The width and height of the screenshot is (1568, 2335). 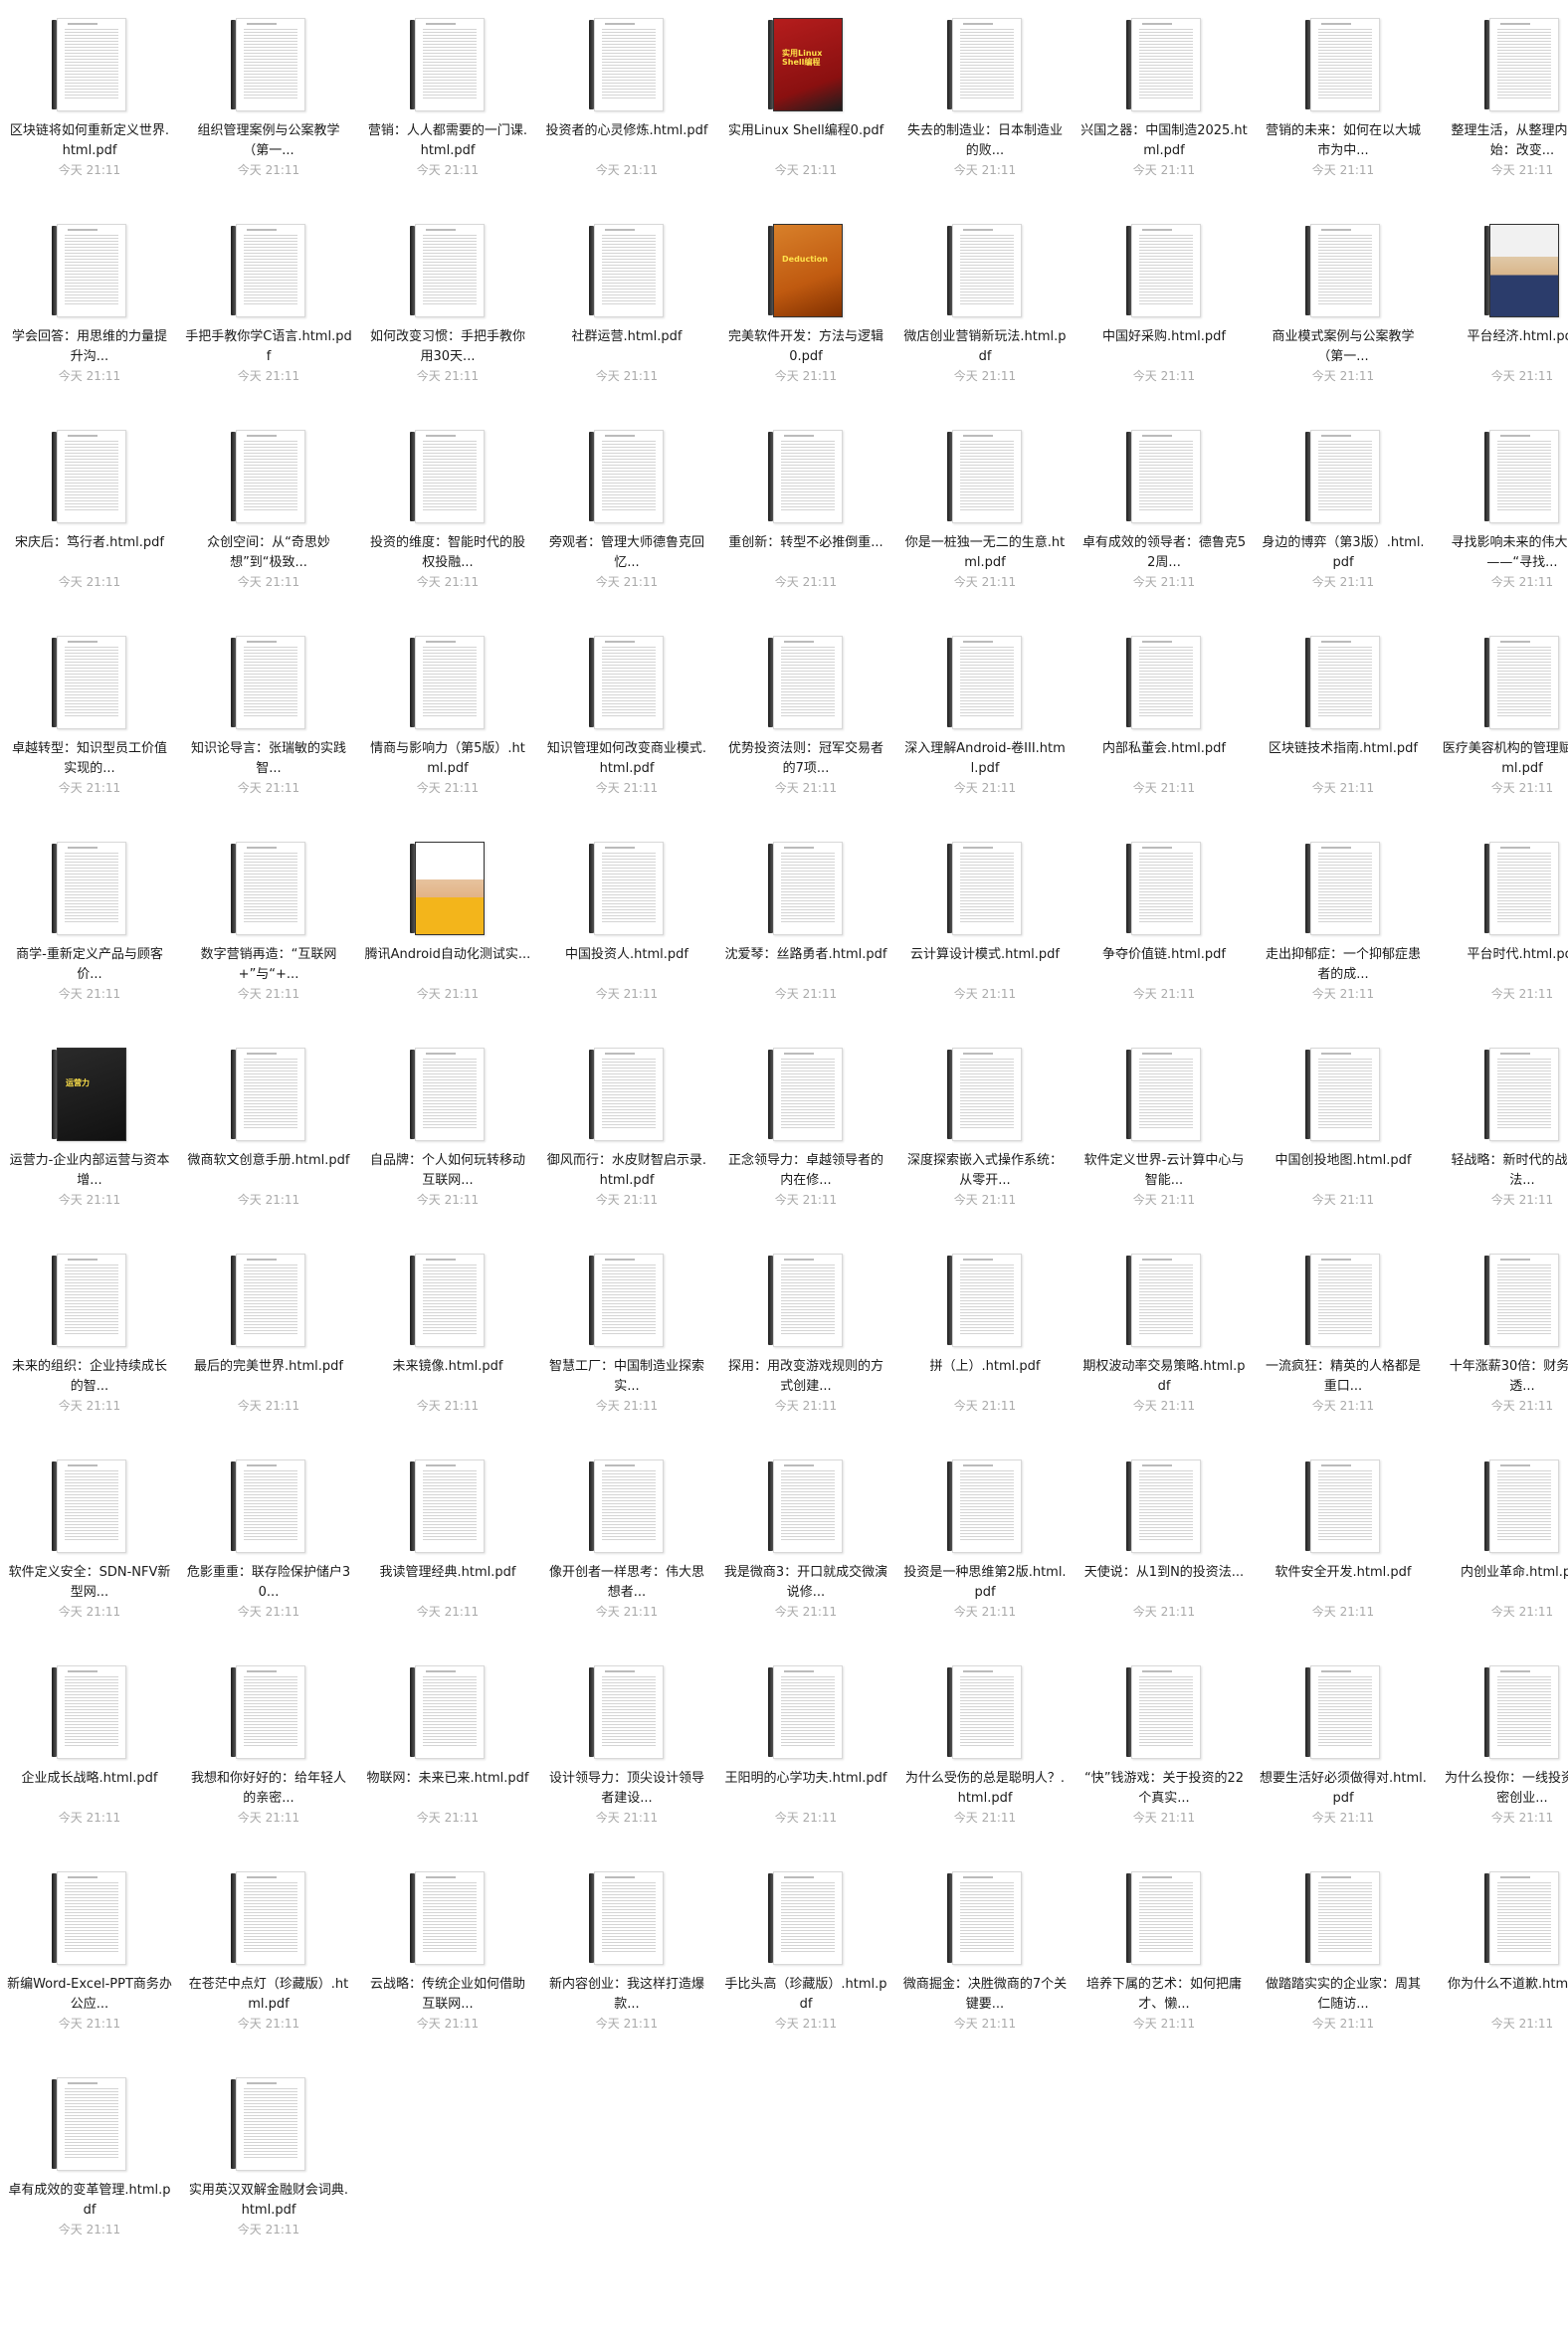 What do you see at coordinates (805, 1333) in the screenshot?
I see `file-item: 探用：用改变游戏规则的方式创建... 今天 21:11` at bounding box center [805, 1333].